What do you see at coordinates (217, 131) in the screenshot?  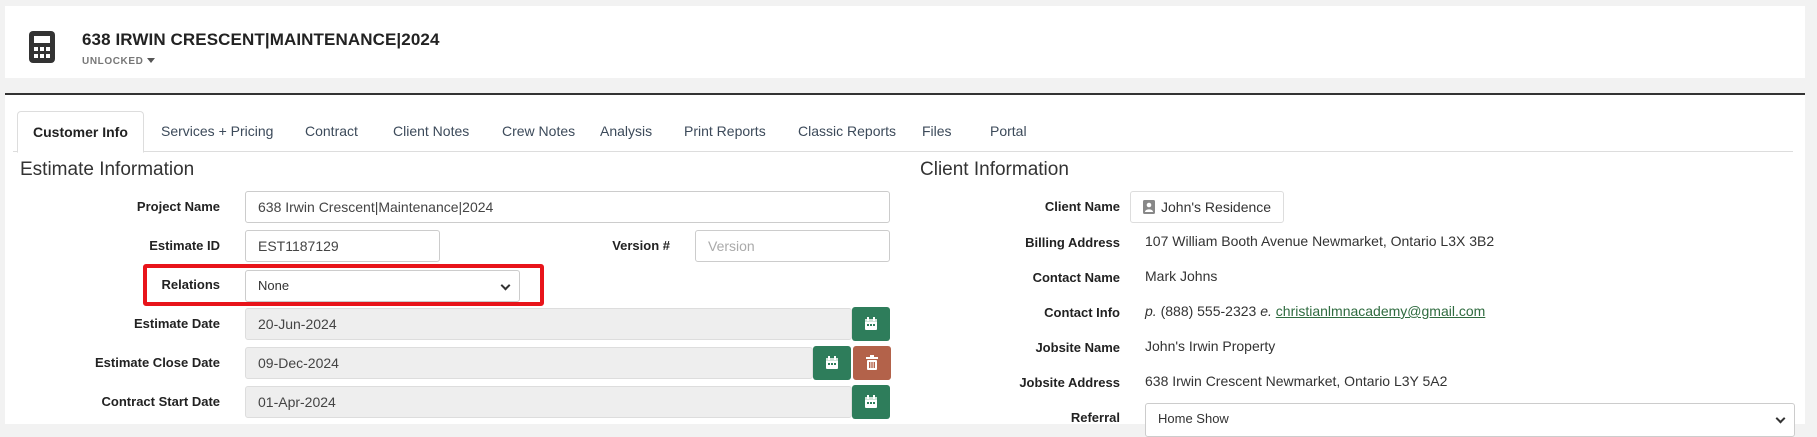 I see `tab-services-pricing: Services + Pricing` at bounding box center [217, 131].